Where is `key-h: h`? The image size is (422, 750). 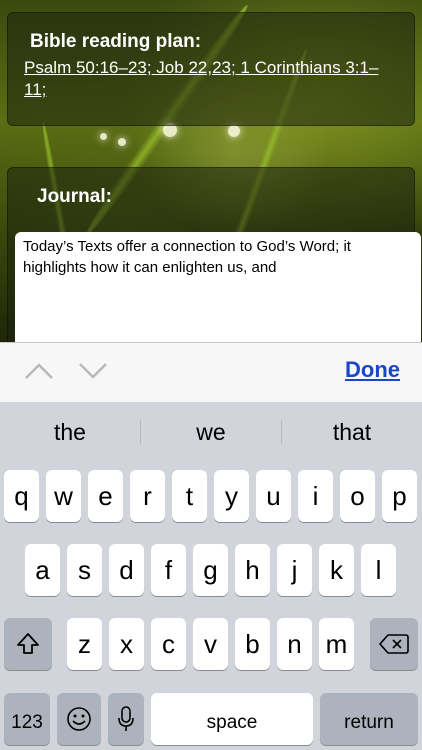
key-h: h is located at coordinates (252, 570).